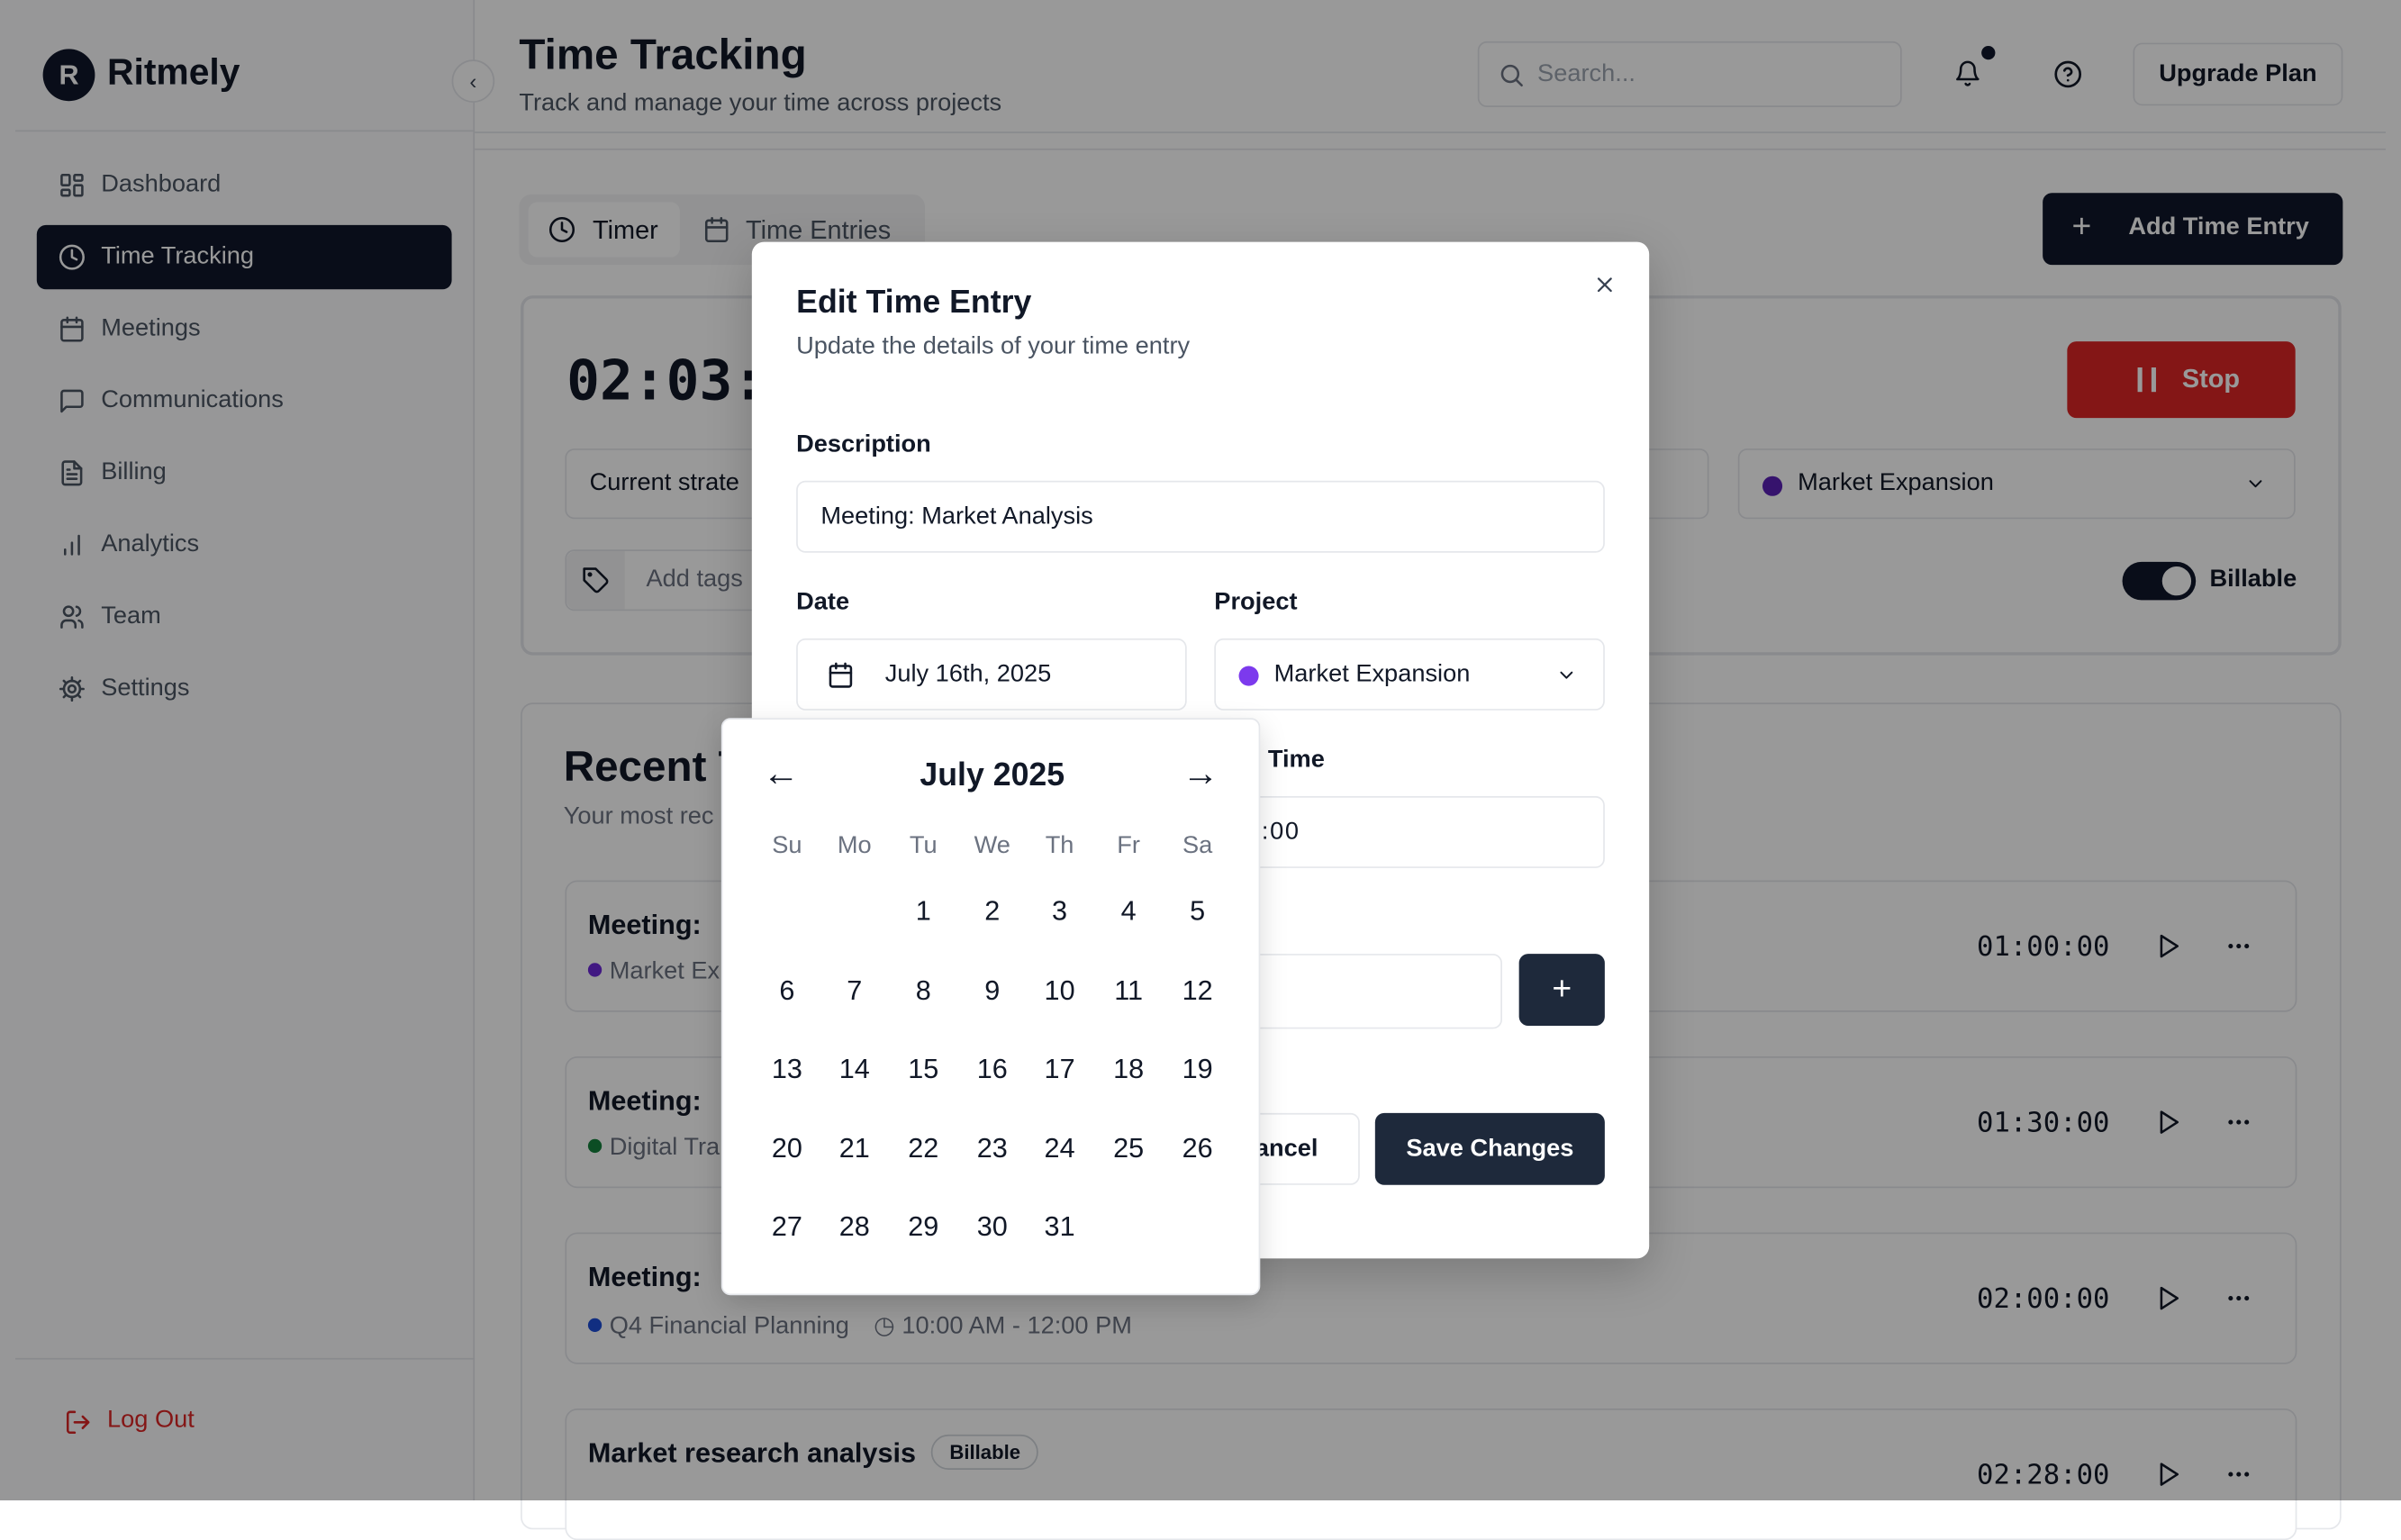 Image resolution: width=2401 pixels, height=1540 pixels. Describe the element at coordinates (992, 845) in the screenshot. I see `weekday-label: We` at that location.